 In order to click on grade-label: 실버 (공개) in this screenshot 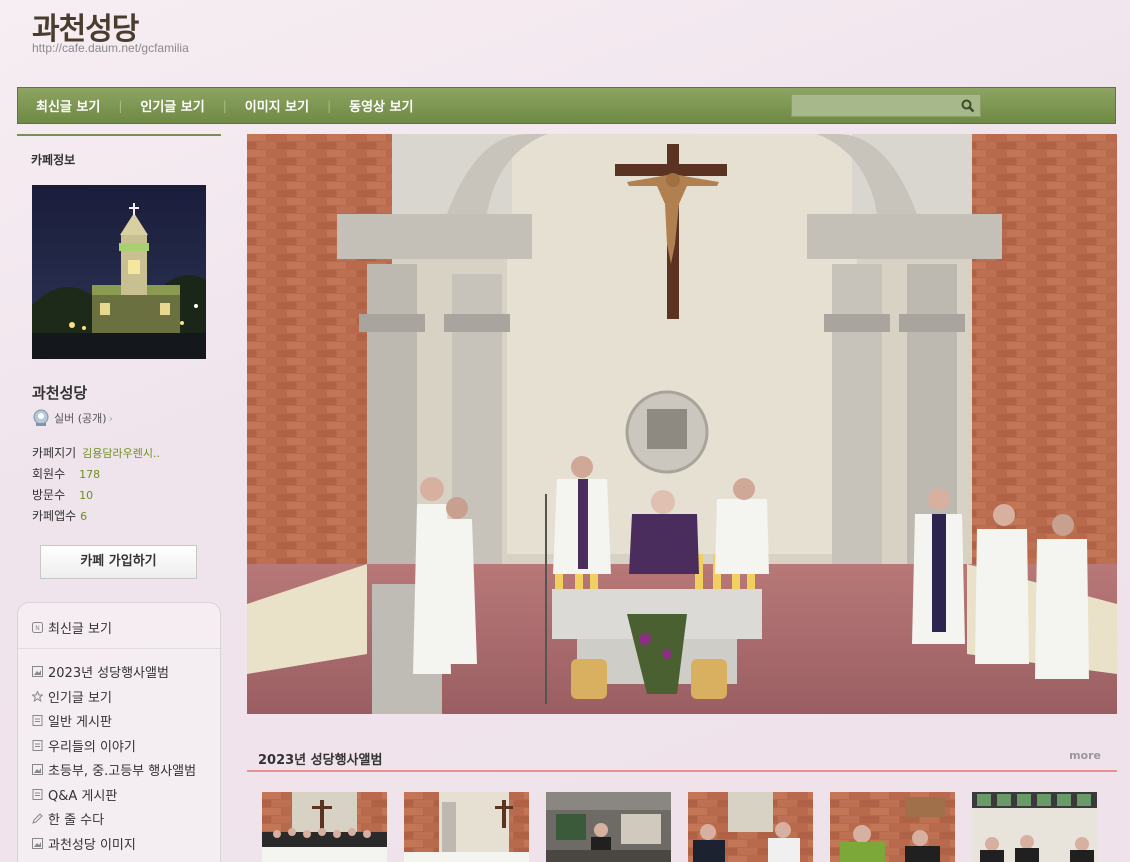, I will do `click(80, 418)`.